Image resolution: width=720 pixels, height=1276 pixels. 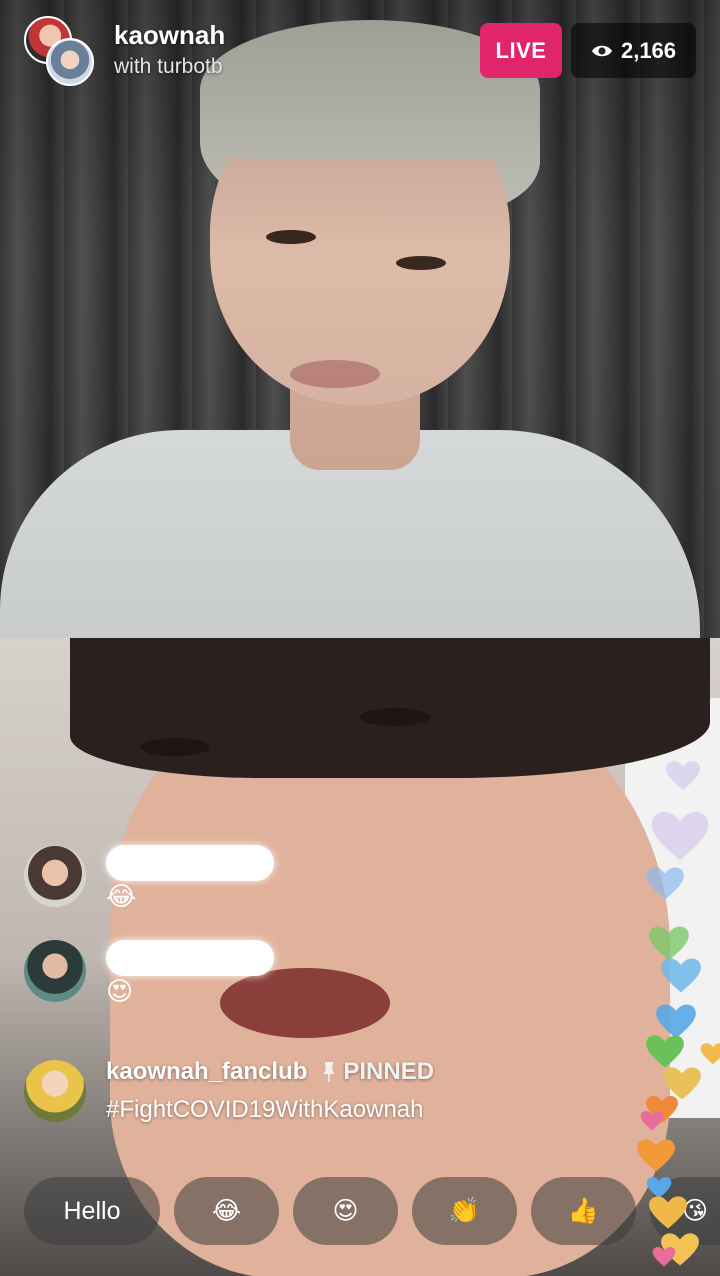 What do you see at coordinates (265, 1109) in the screenshot?
I see `pinned-comment-text: #FightCOVID19WithKaownah` at bounding box center [265, 1109].